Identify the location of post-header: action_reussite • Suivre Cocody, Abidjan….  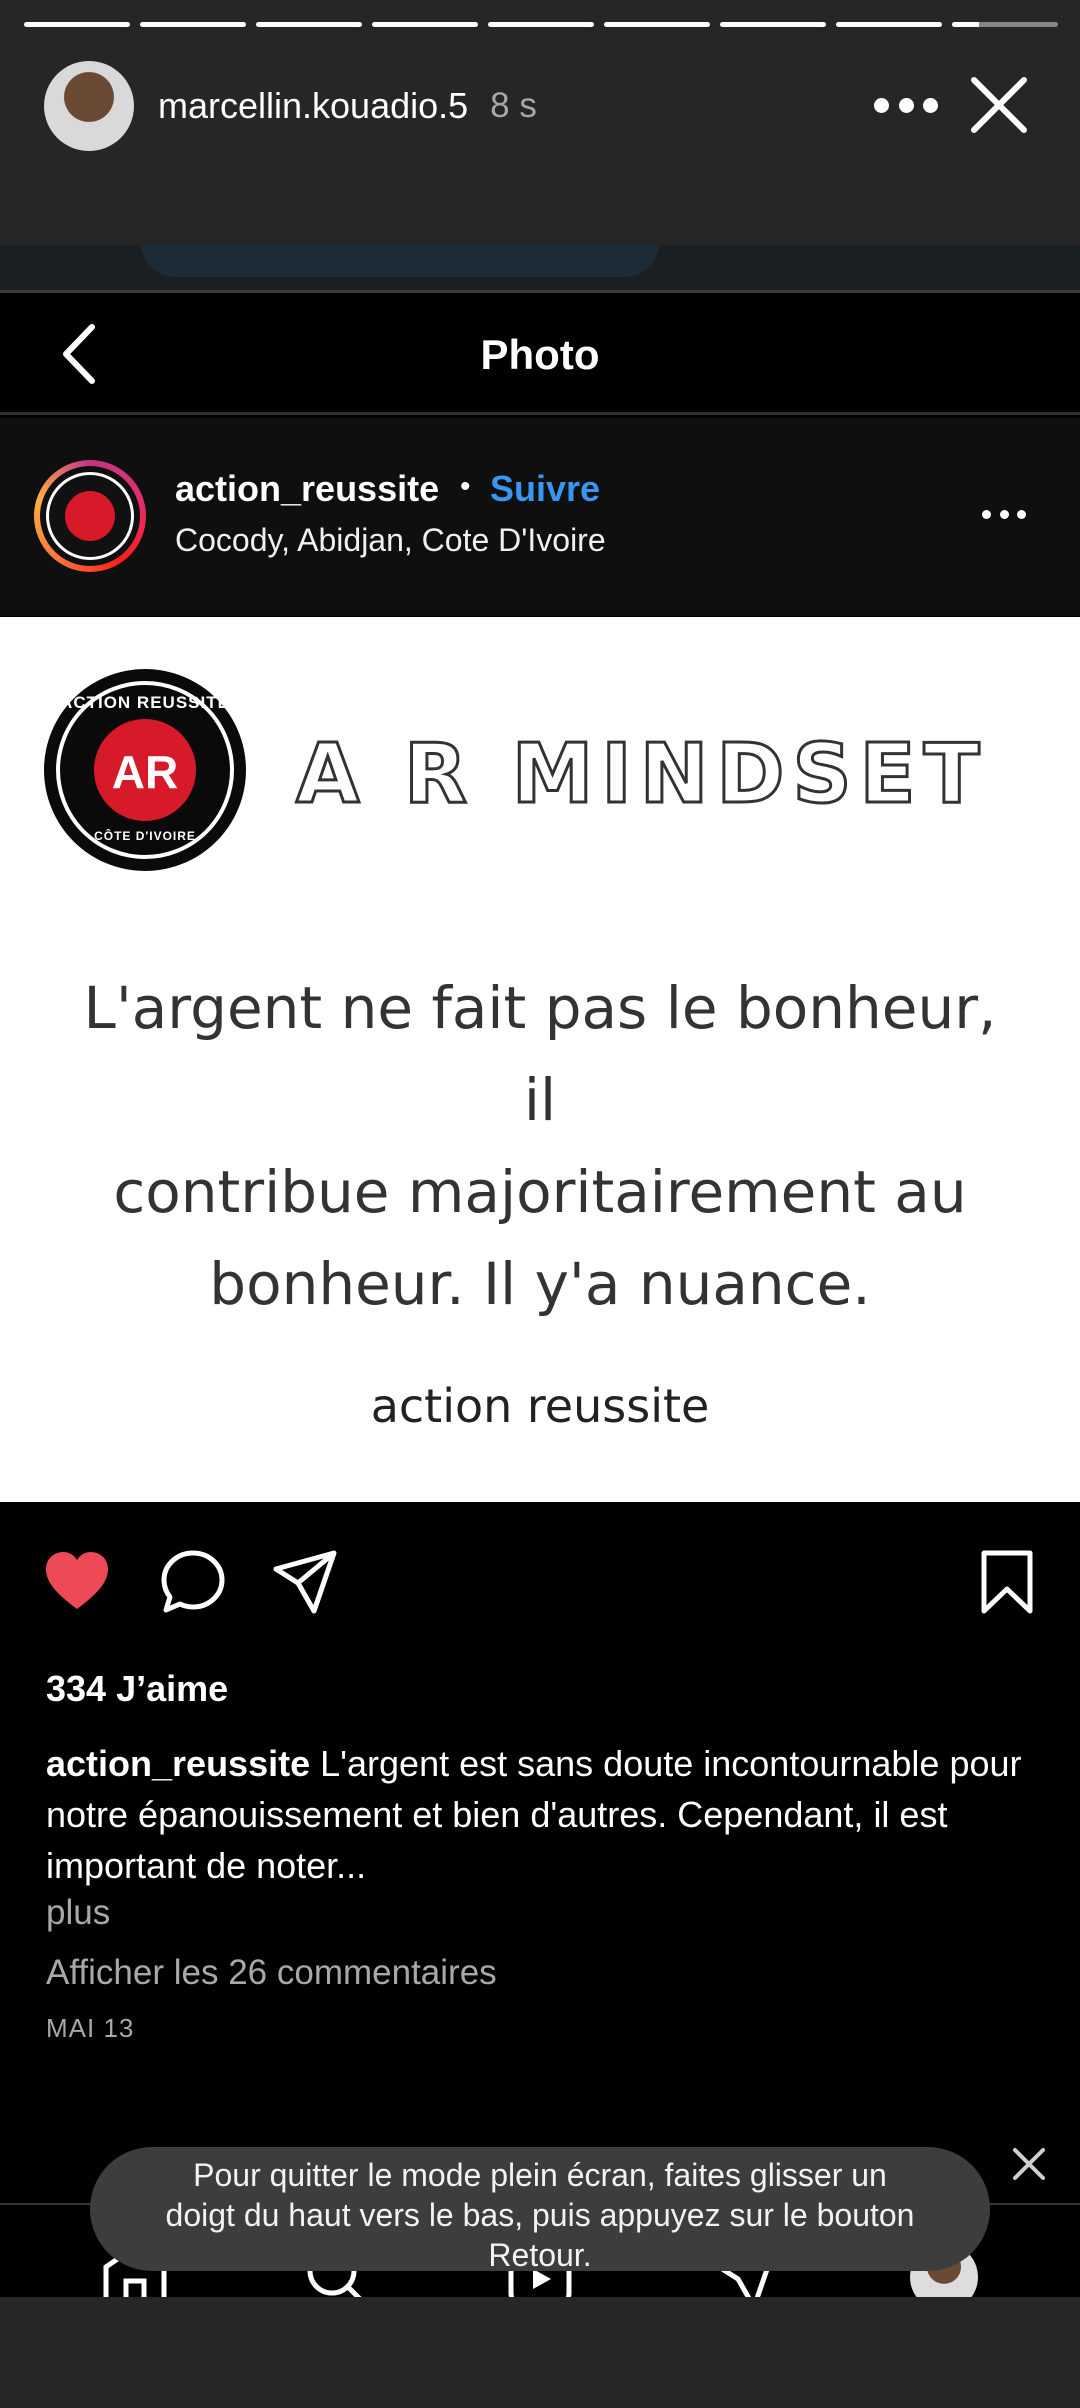
(540, 517).